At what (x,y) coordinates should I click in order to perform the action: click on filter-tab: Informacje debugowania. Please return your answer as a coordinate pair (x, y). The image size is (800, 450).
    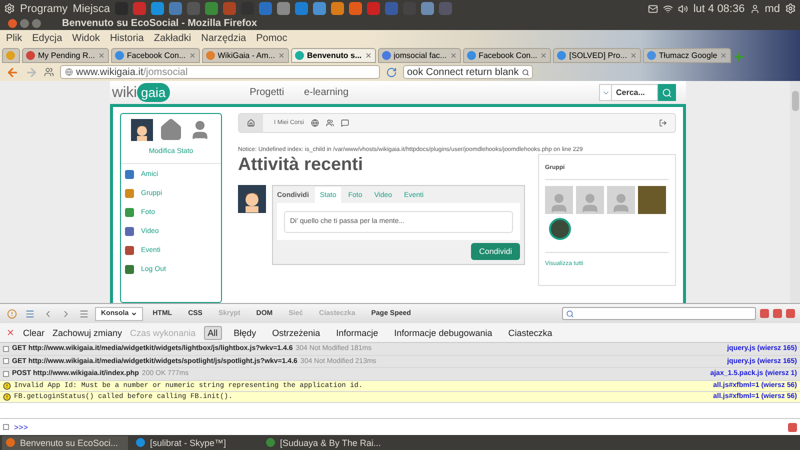
    Looking at the image, I should click on (443, 333).